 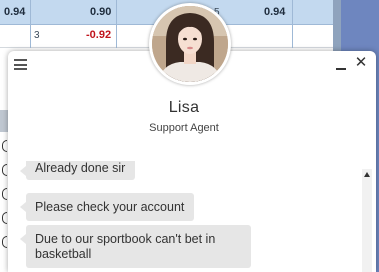 What do you see at coordinates (341, 65) in the screenshot?
I see `minimize-icon` at bounding box center [341, 65].